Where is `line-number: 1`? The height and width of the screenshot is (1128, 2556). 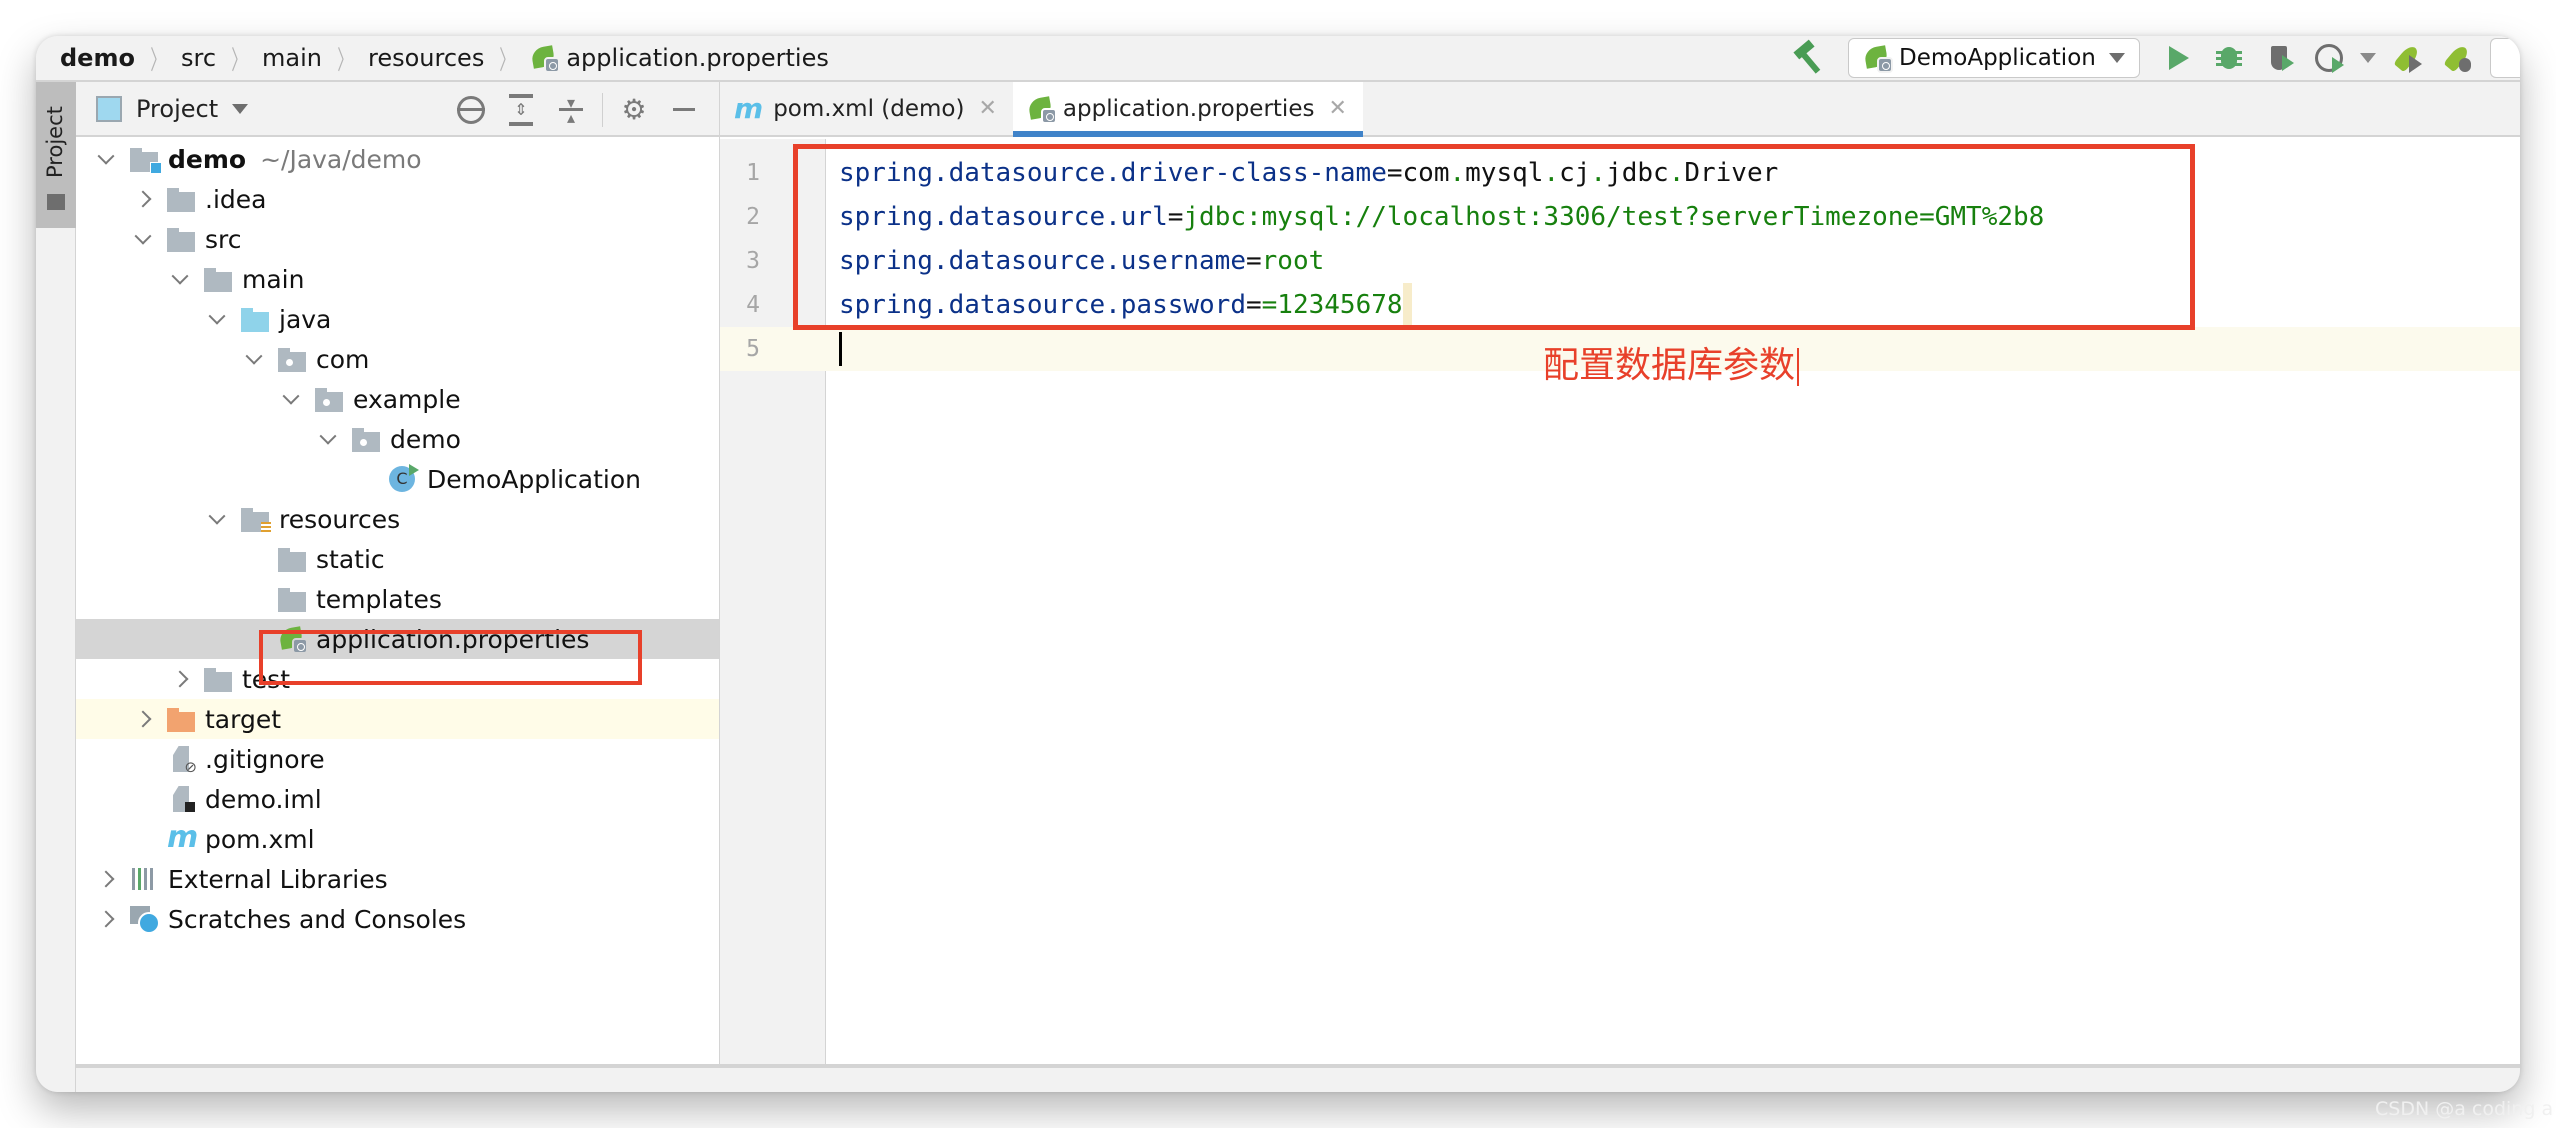
line-number: 1 is located at coordinates (753, 173).